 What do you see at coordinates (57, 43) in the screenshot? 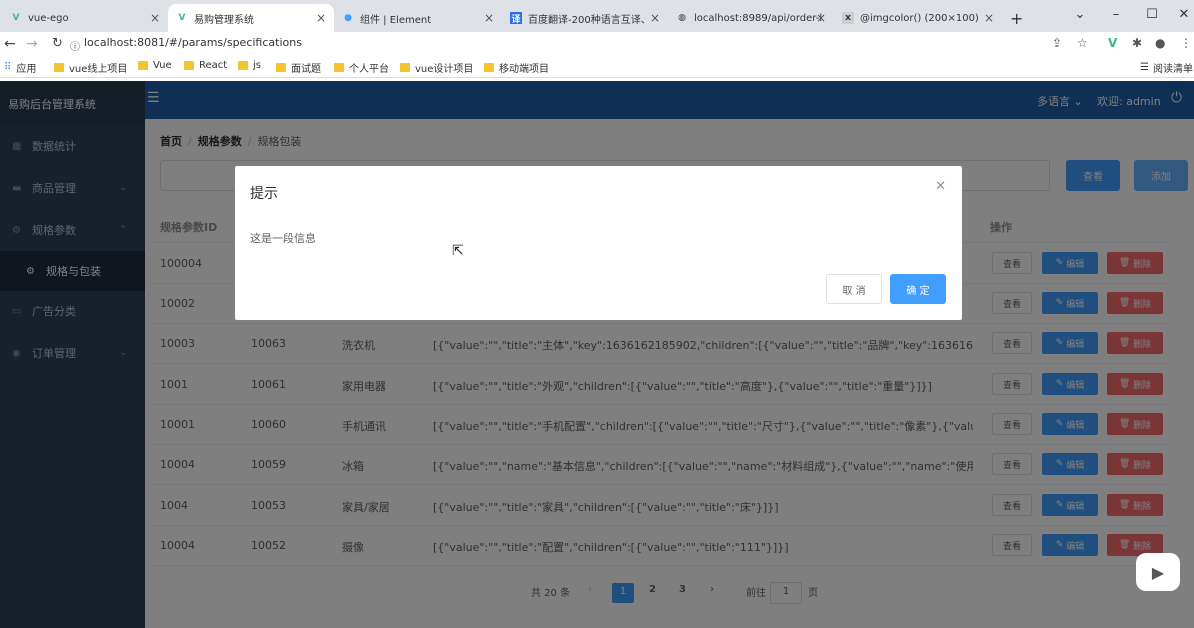
I see `reload-icon: ↻` at bounding box center [57, 43].